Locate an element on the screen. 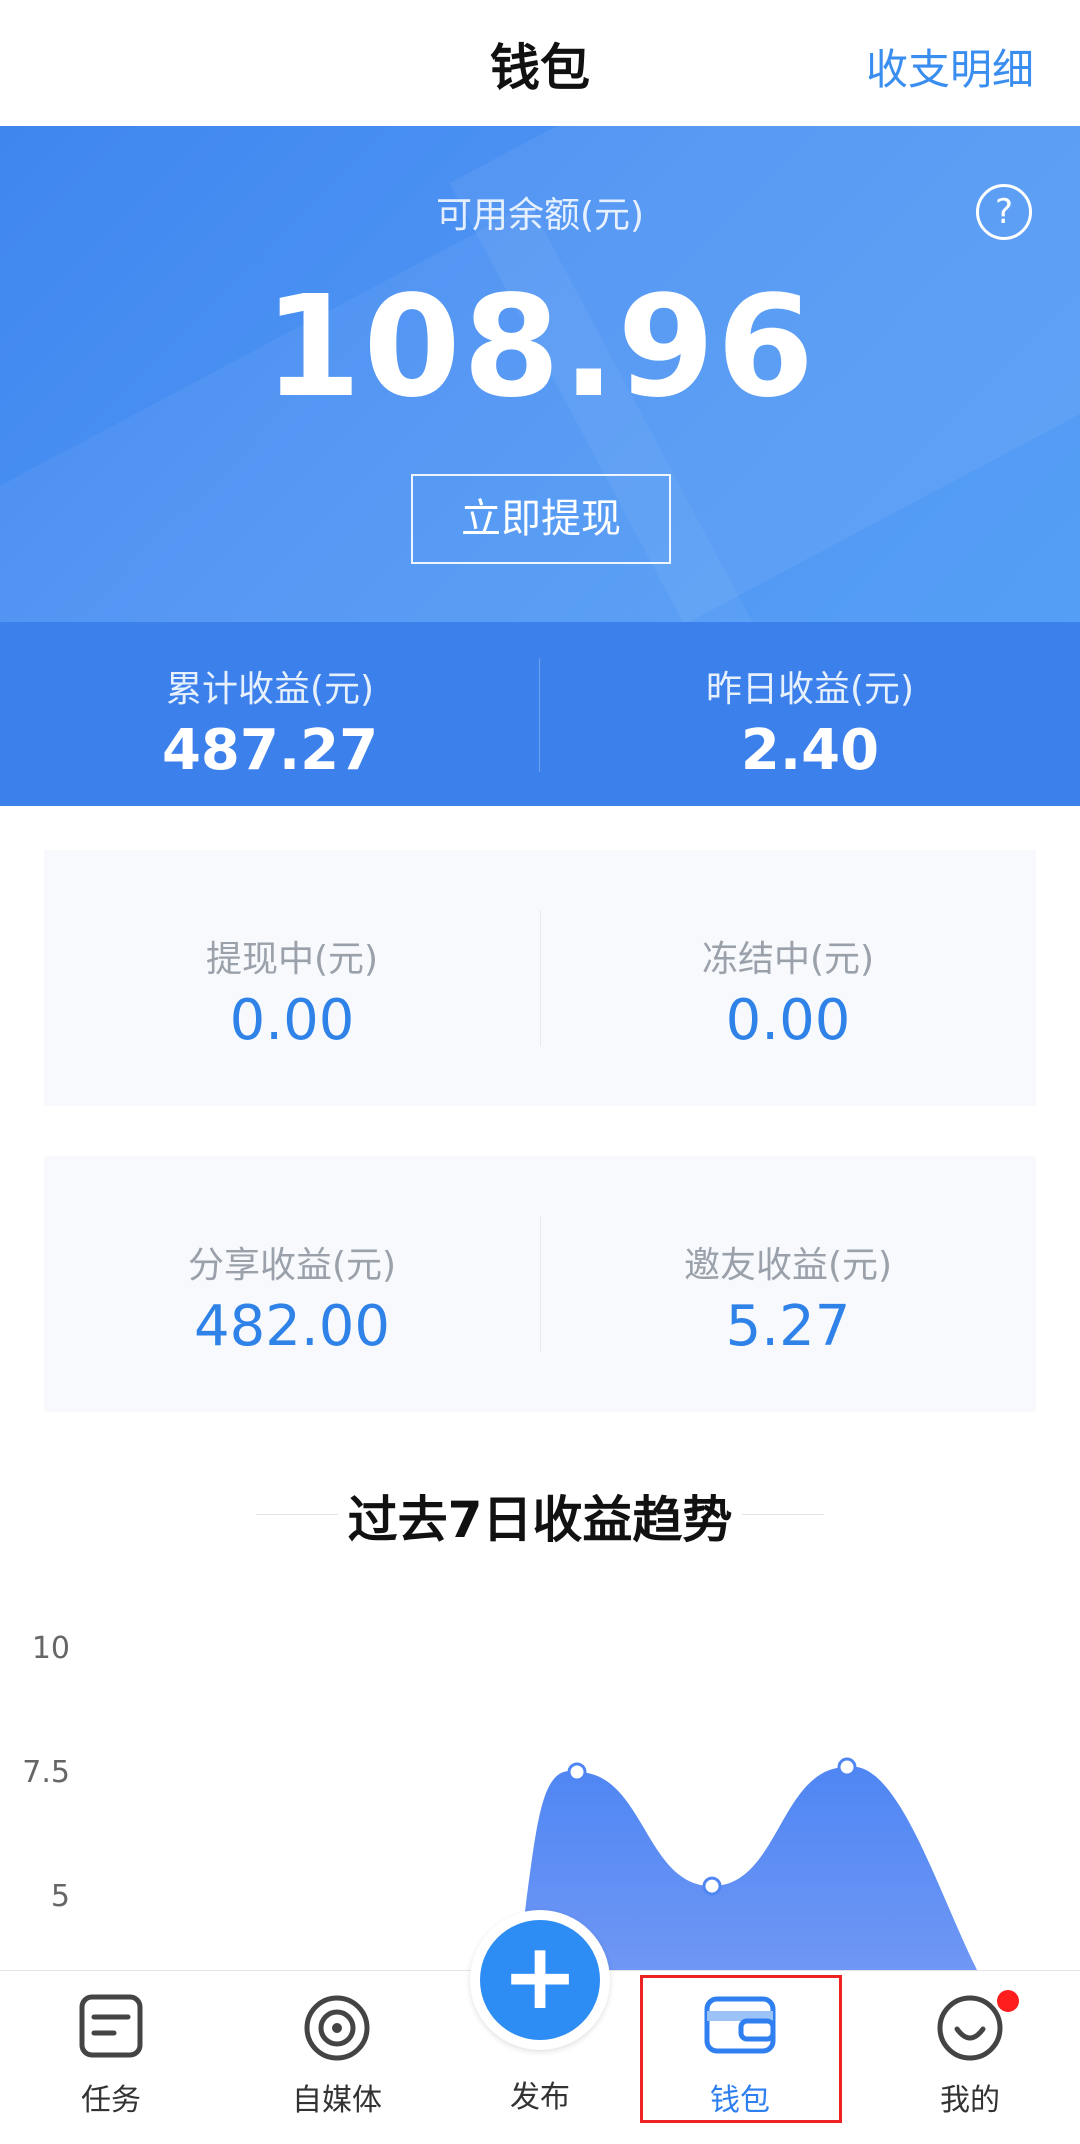 The image size is (1080, 2144). publish-button: + is located at coordinates (540, 1980).